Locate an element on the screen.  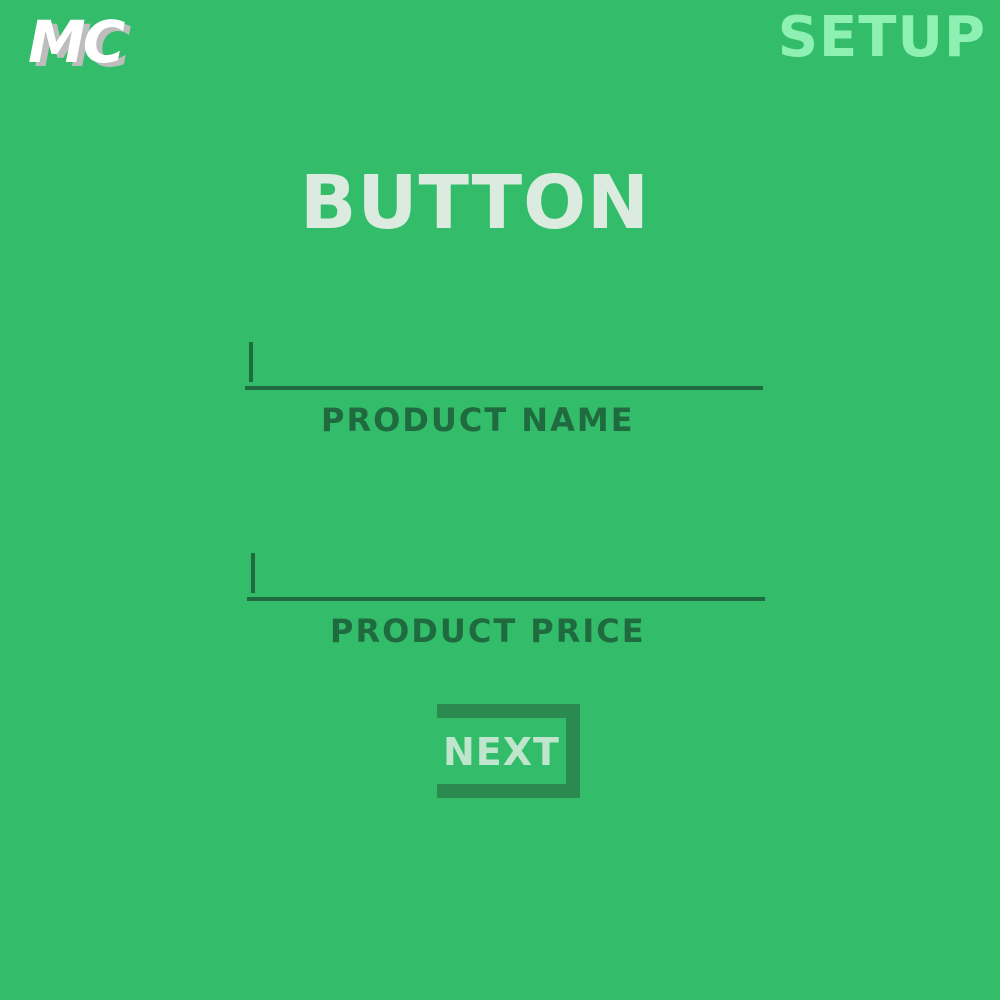
product-name-field: PRODUCT NAME is located at coordinates (504, 388).